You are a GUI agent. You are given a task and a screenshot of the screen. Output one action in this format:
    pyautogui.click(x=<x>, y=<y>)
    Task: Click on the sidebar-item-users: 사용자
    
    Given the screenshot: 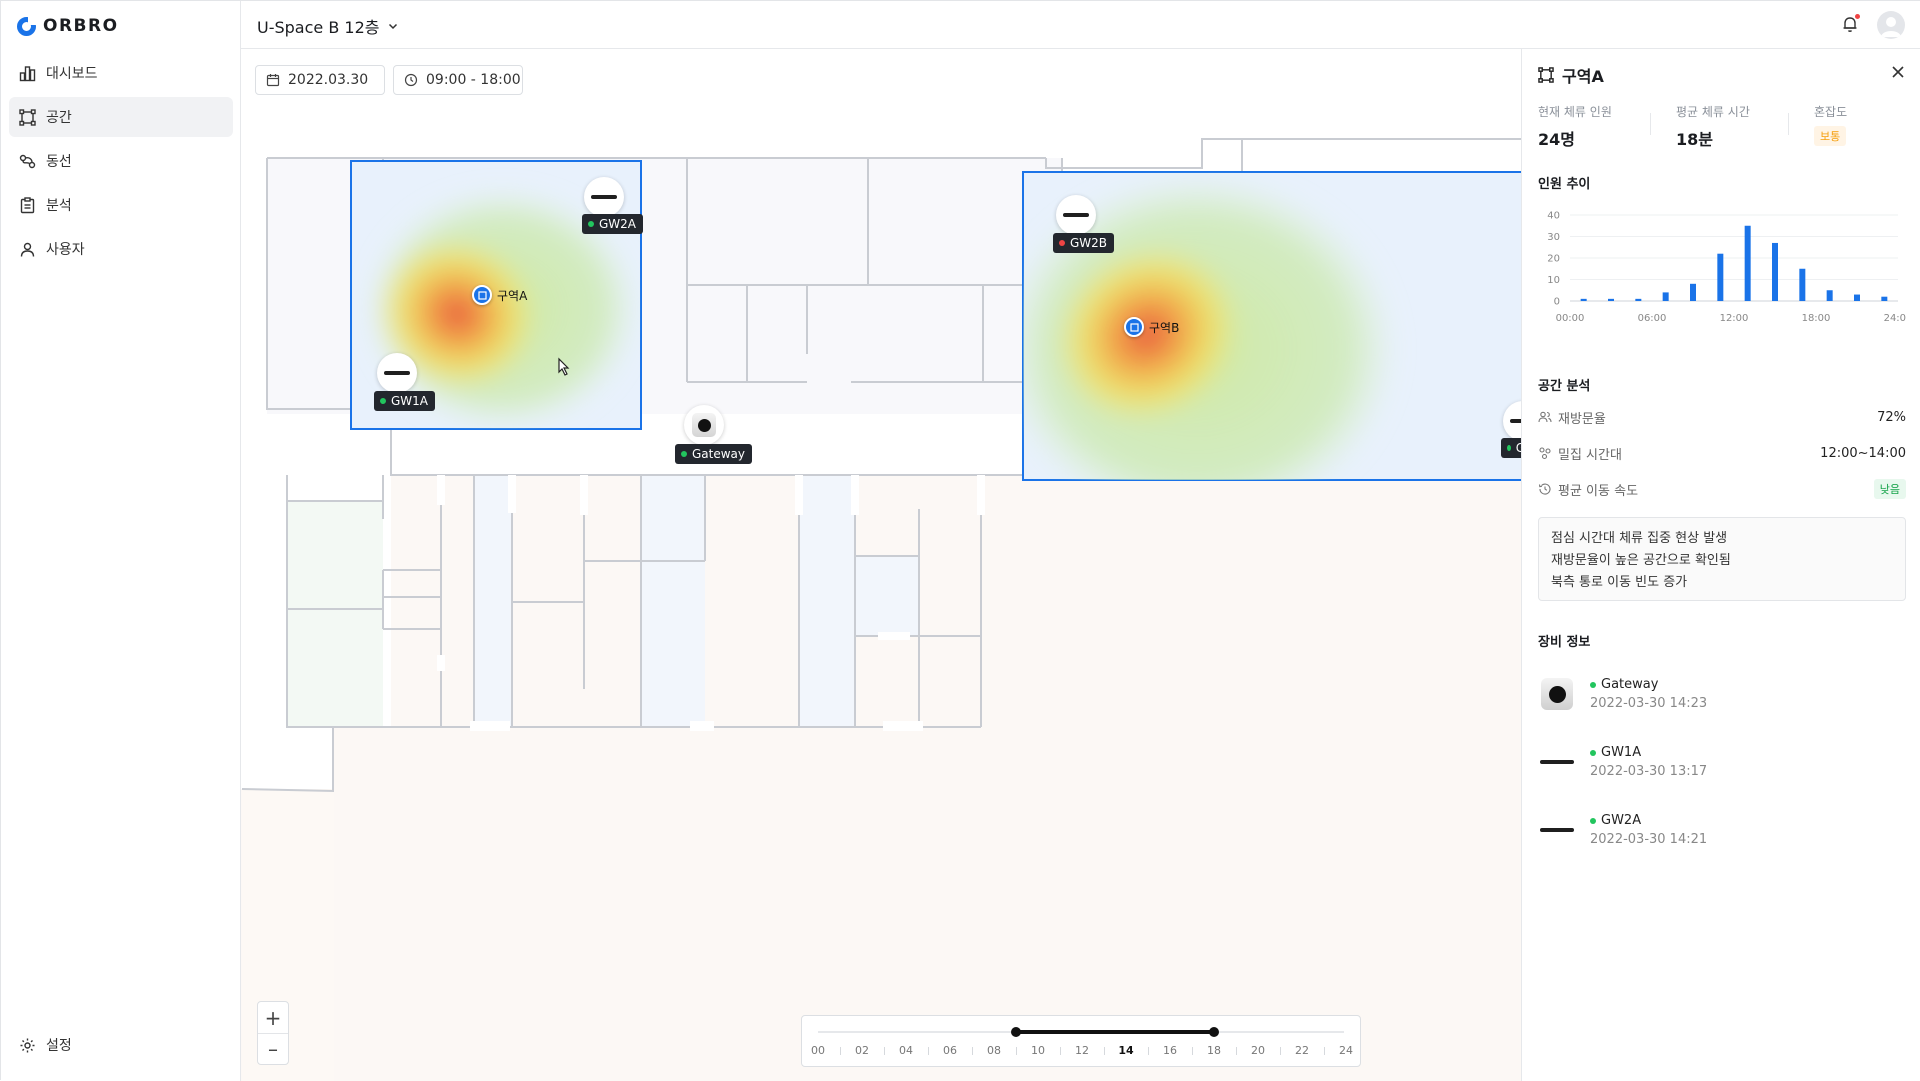 What is the action you would take?
    pyautogui.click(x=121, y=249)
    